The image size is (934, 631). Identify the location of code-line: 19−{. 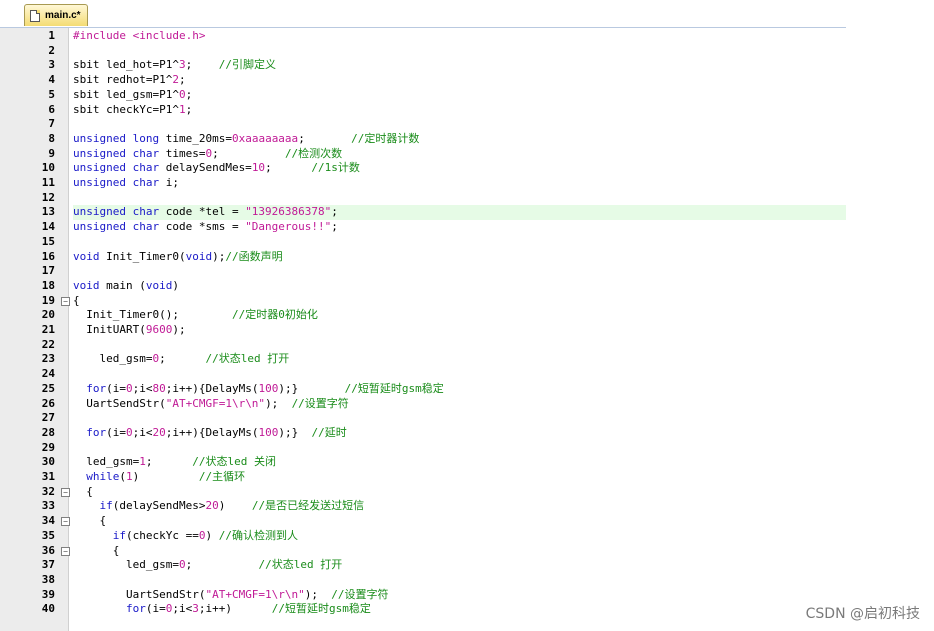
(423, 301).